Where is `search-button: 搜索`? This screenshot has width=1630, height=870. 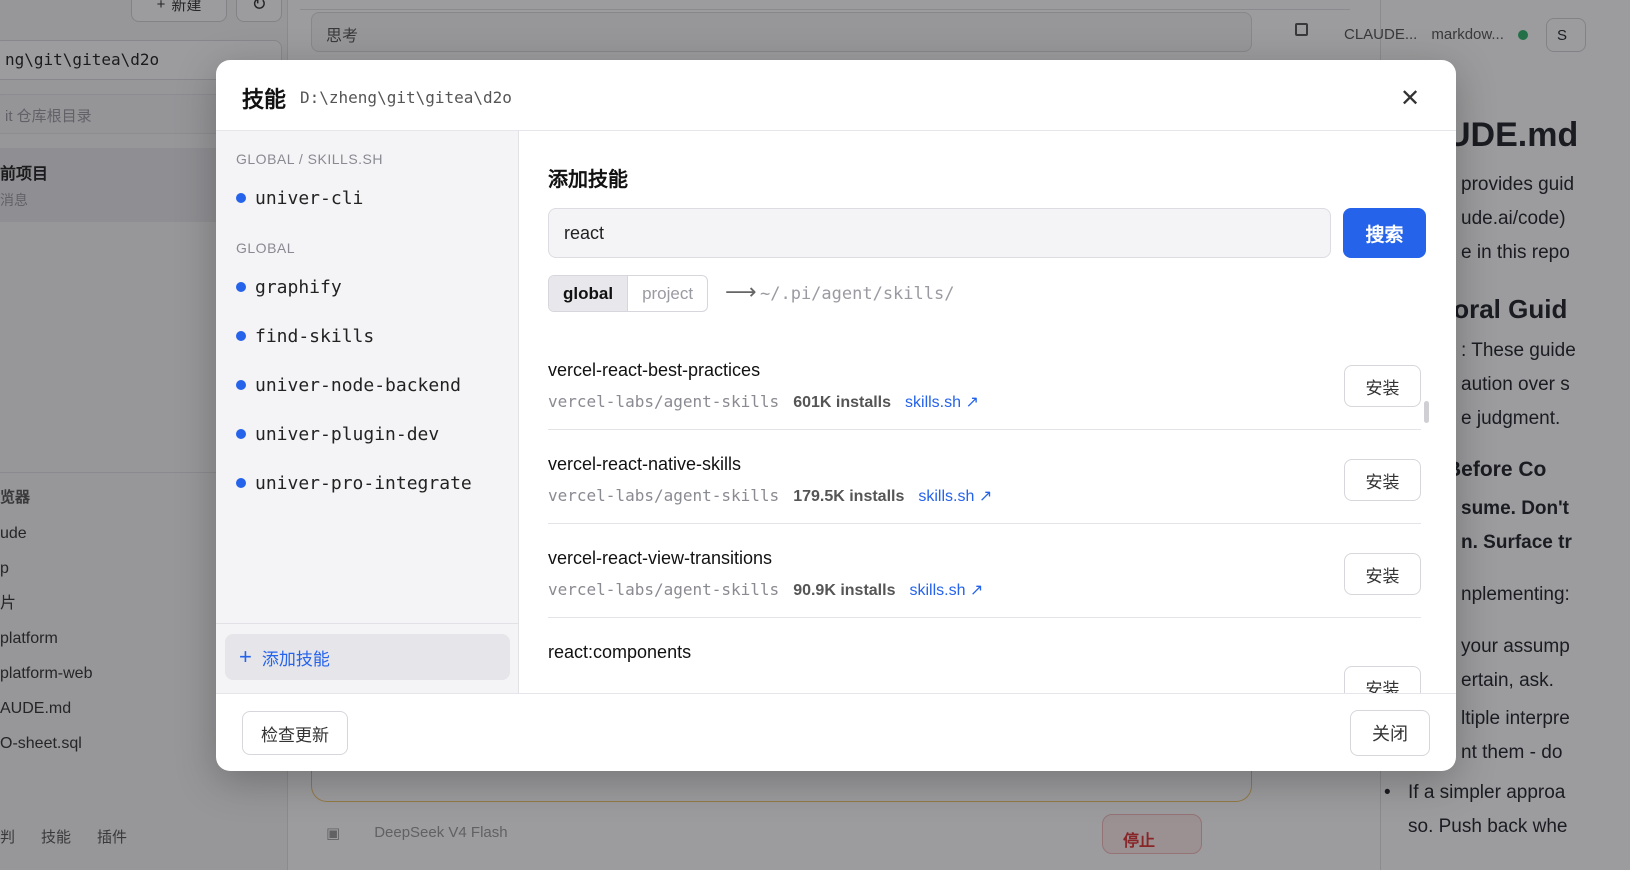
search-button: 搜索 is located at coordinates (1384, 233).